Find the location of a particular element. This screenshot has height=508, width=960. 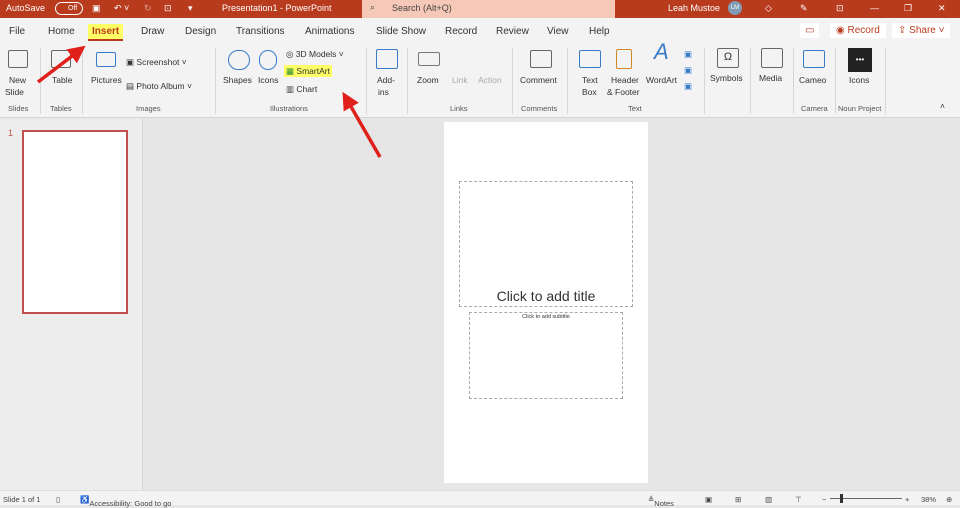

arrow-to-insert-tab is located at coordinates (61, 64).